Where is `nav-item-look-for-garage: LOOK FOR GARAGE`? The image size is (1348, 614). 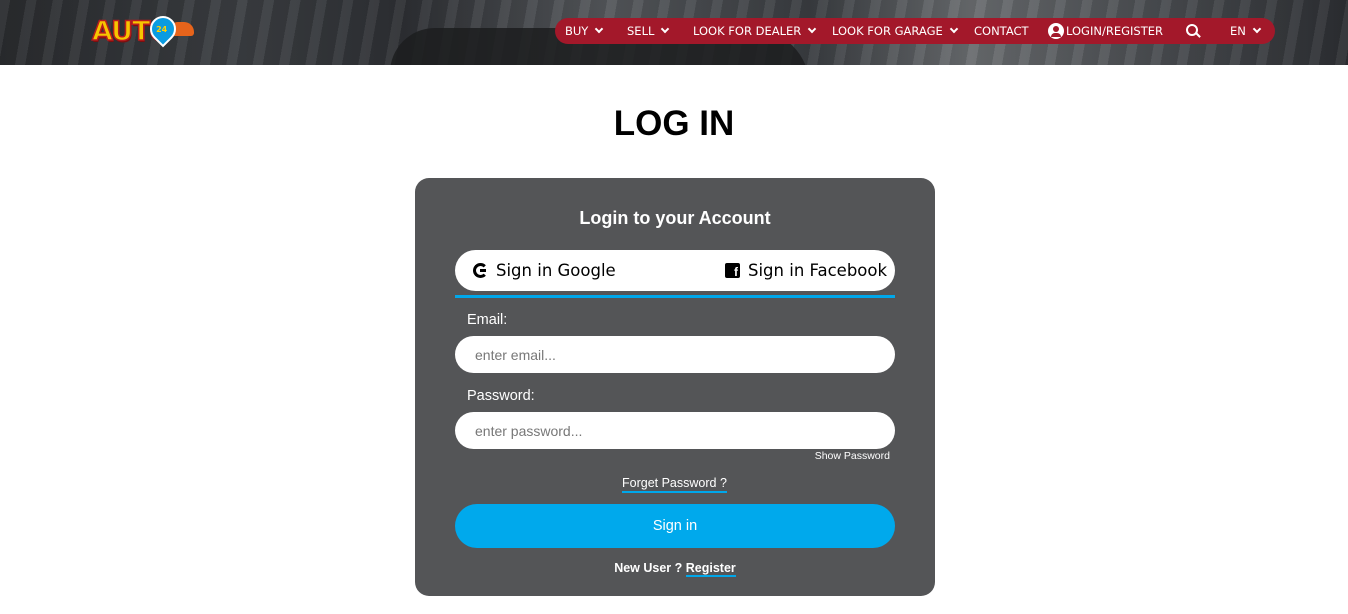 nav-item-look-for-garage: LOOK FOR GARAGE is located at coordinates (895, 31).